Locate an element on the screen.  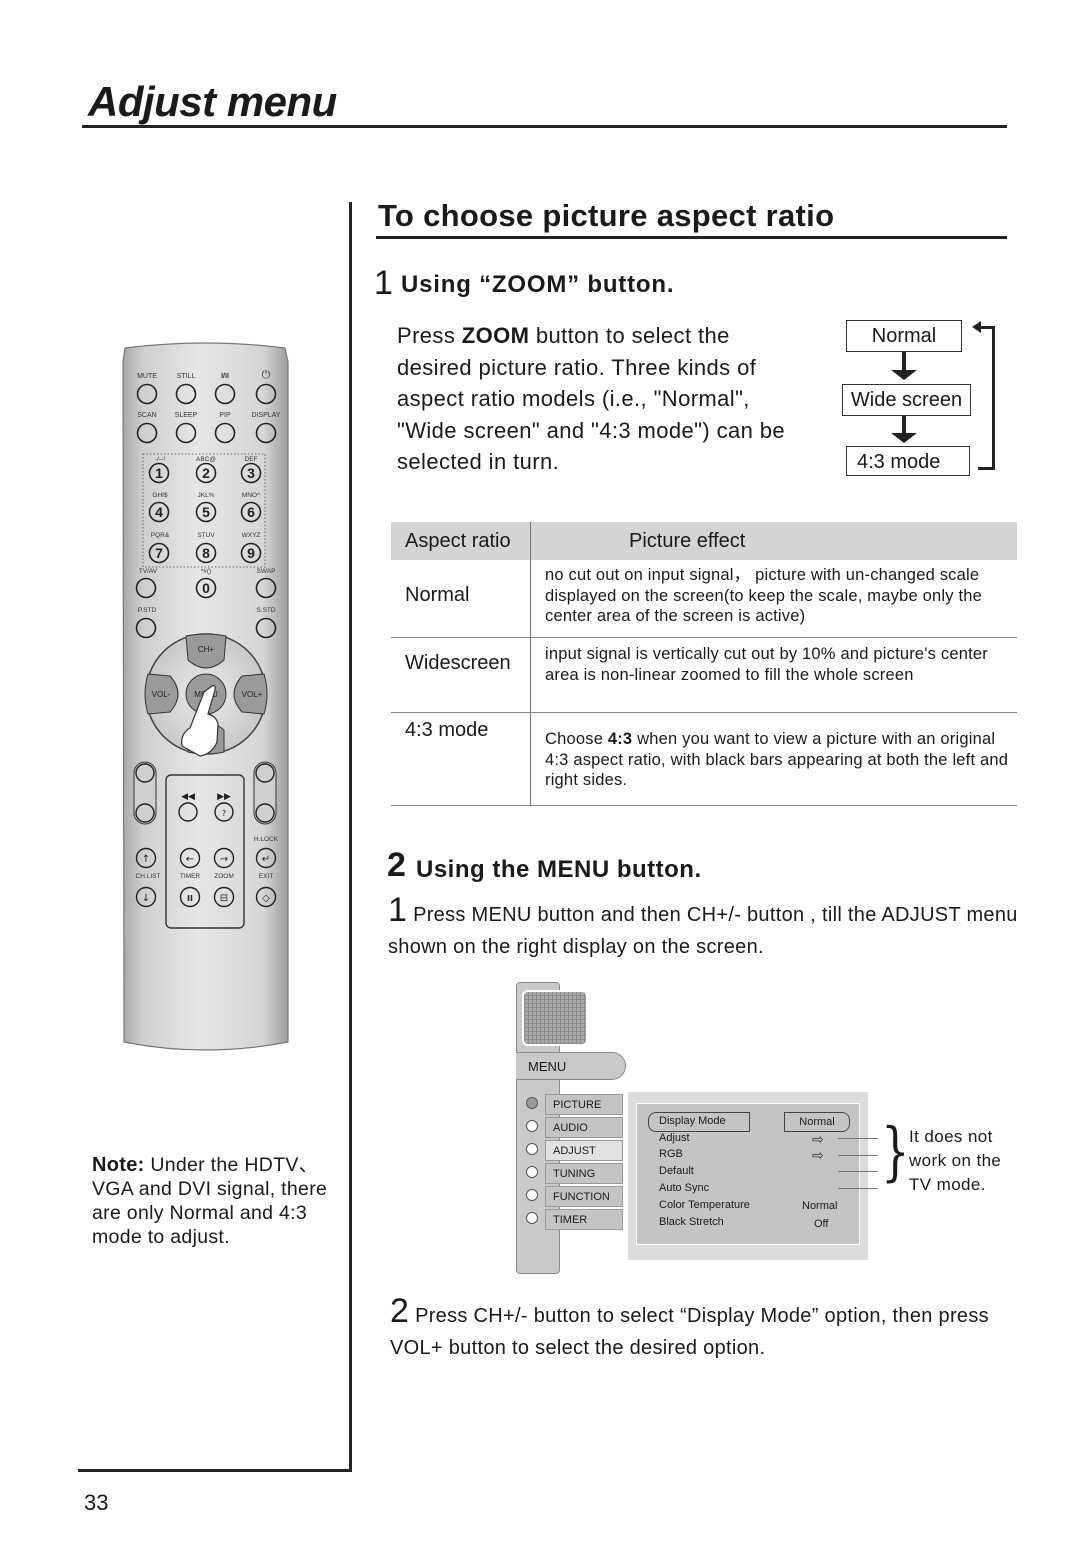
remote-label-pip: PIP is located at coordinates (225, 415).